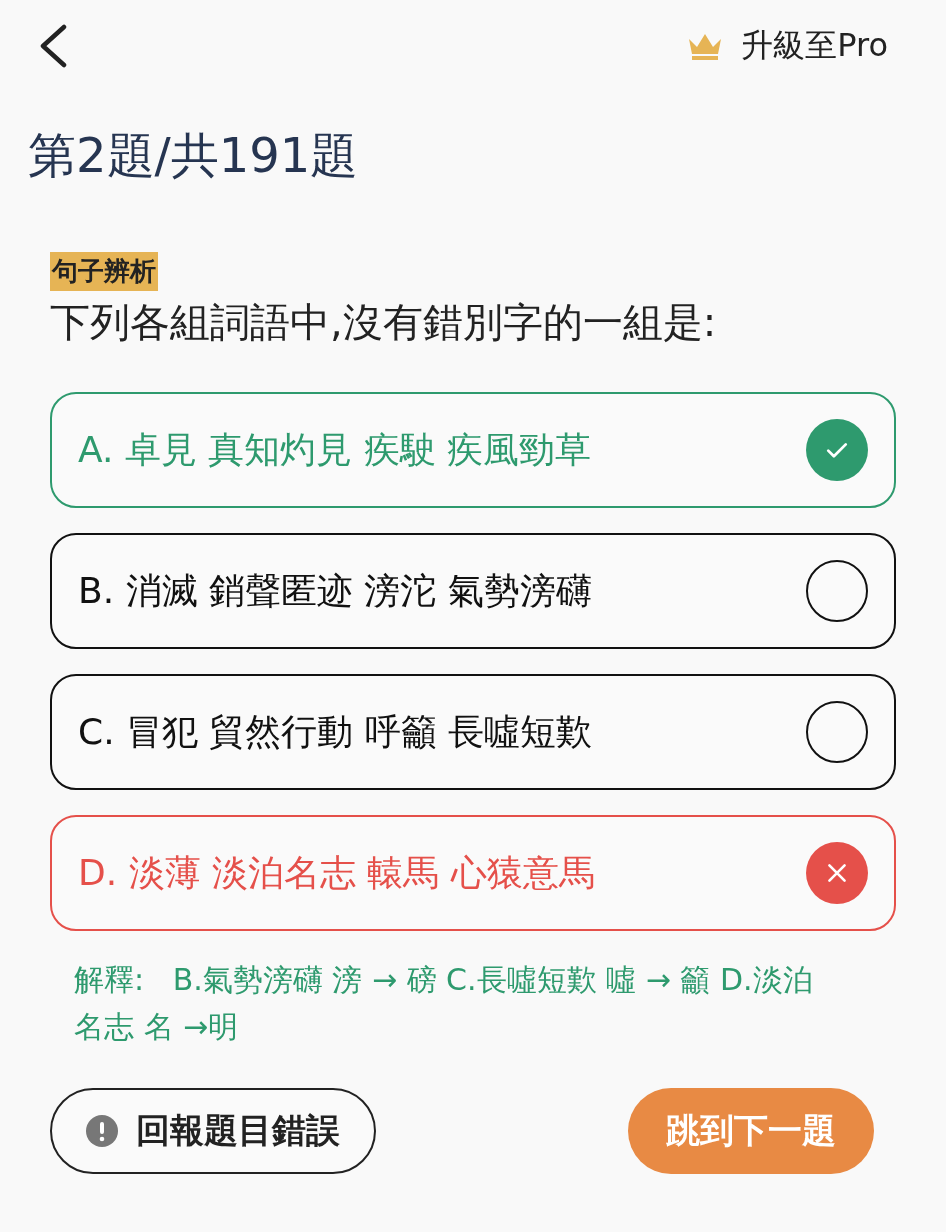 The width and height of the screenshot is (946, 1232). What do you see at coordinates (194, 155) in the screenshot?
I see `question-counter: 第2題/共191題` at bounding box center [194, 155].